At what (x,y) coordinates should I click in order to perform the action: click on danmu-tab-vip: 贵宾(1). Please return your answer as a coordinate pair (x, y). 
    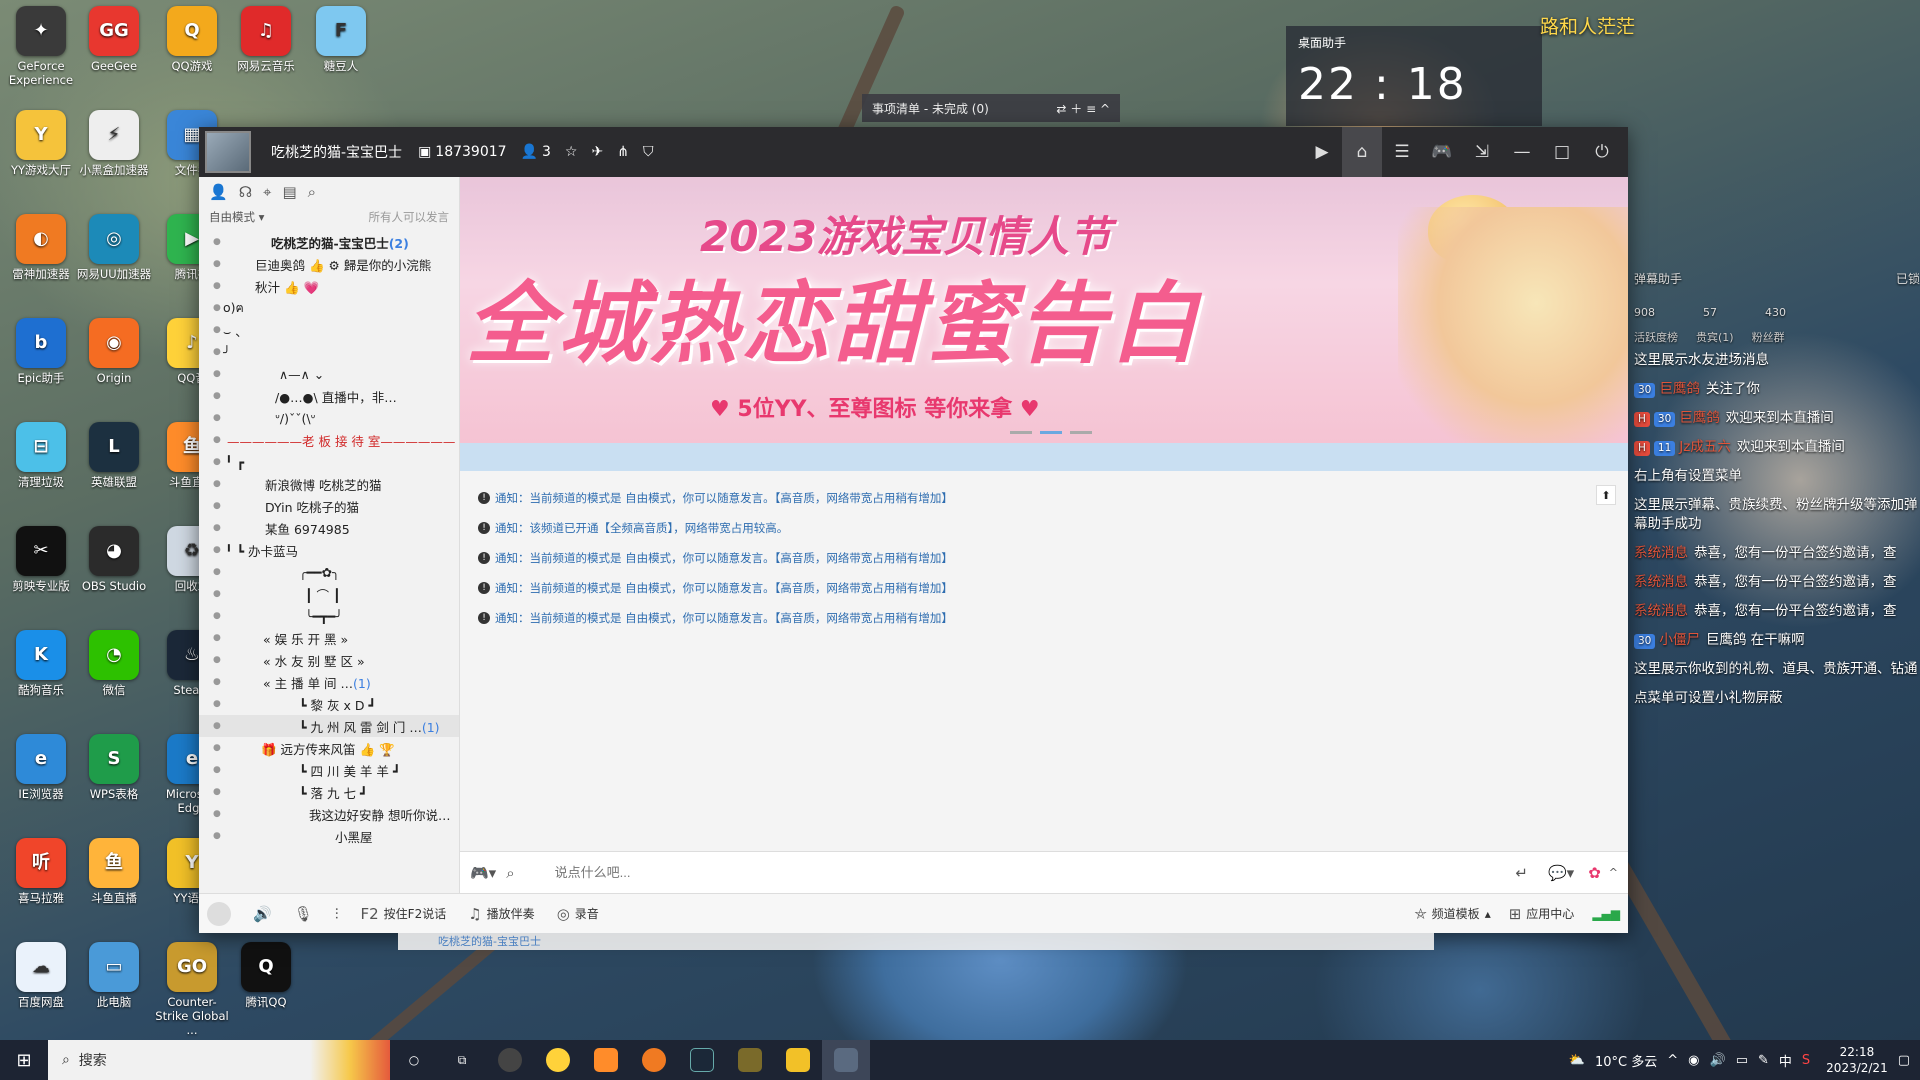
    Looking at the image, I should click on (1715, 337).